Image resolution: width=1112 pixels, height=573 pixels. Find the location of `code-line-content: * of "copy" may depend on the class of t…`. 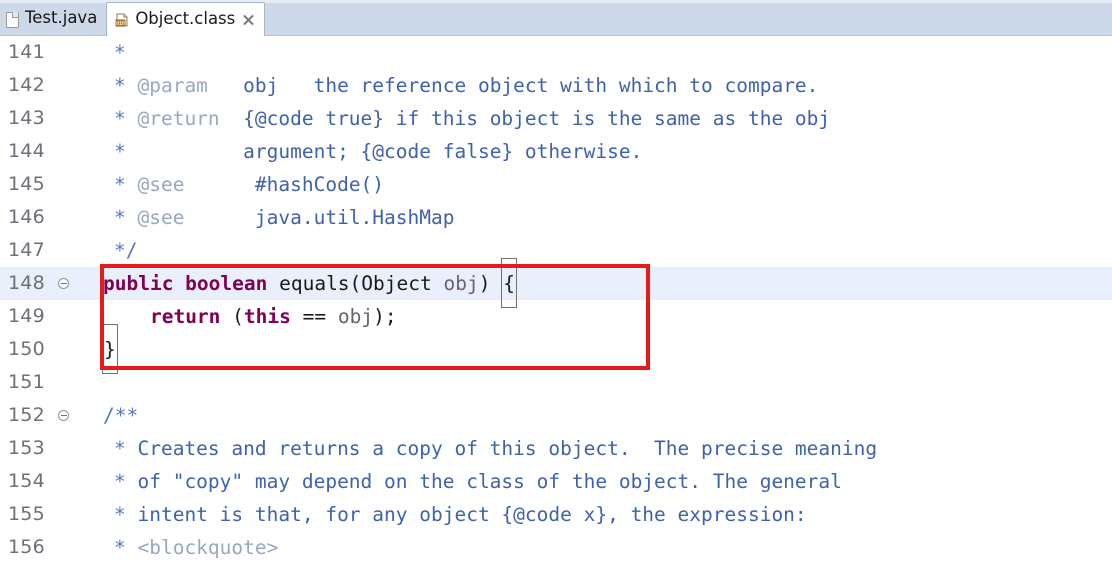

code-line-content: * of "copy" may depend on the class of t… is located at coordinates (599, 481).